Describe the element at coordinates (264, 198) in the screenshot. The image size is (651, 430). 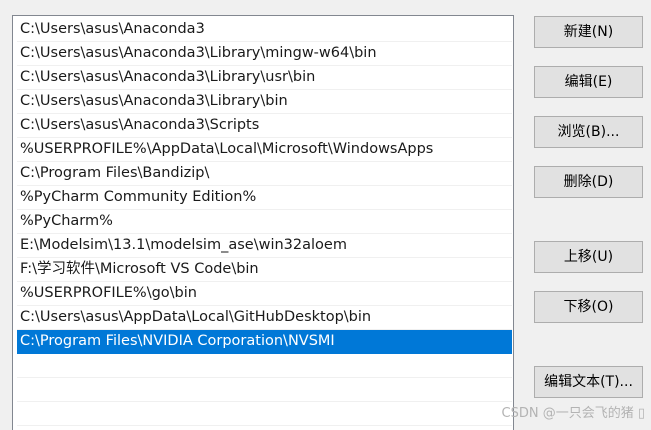
I see `path-list-item: %PyCharm Community Edition%` at that location.